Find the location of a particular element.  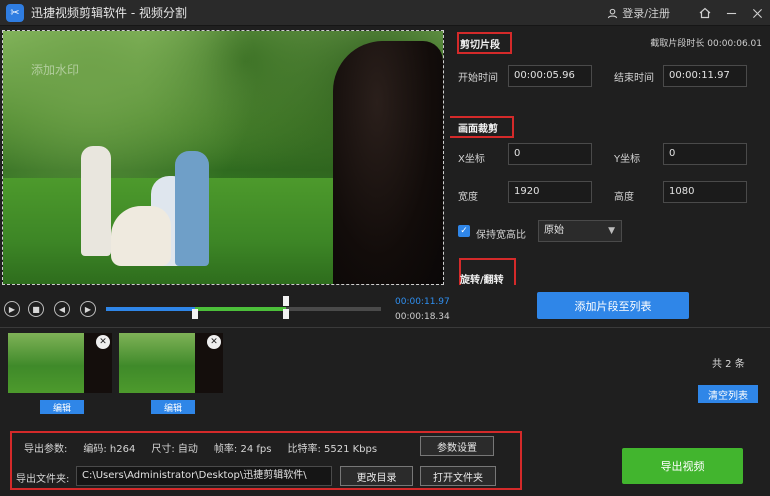

keep-ratio-label: 保持宽高比 is located at coordinates (501, 235).